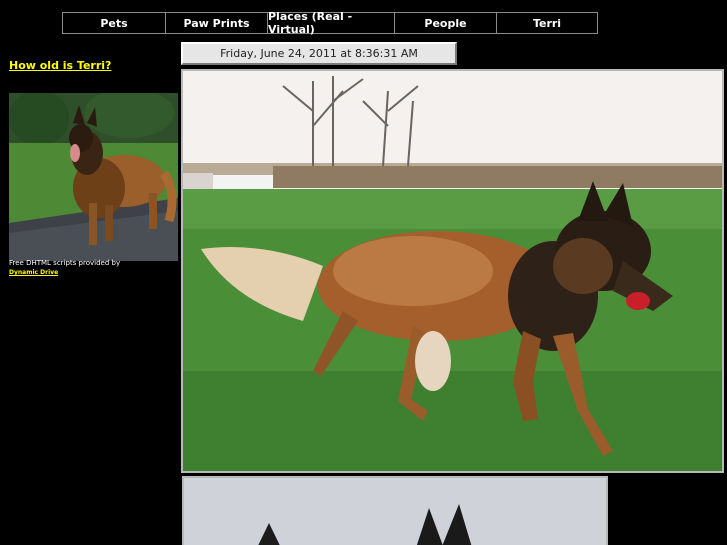 The height and width of the screenshot is (545, 727). I want to click on sidebar-dog-photo, so click(93, 177).